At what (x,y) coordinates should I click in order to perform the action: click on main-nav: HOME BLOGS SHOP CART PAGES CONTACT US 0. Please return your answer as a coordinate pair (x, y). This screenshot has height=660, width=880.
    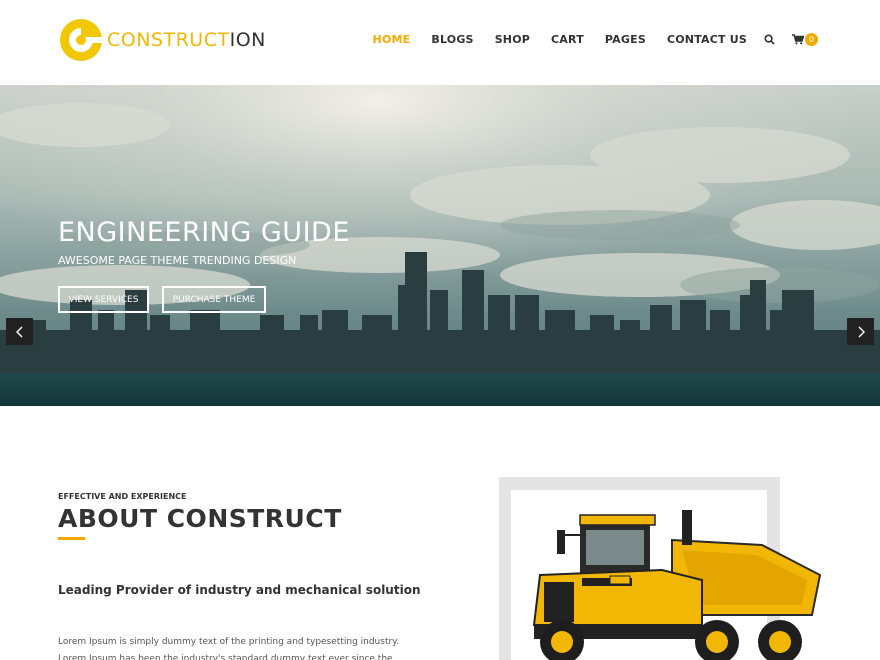
    Looking at the image, I should click on (585, 39).